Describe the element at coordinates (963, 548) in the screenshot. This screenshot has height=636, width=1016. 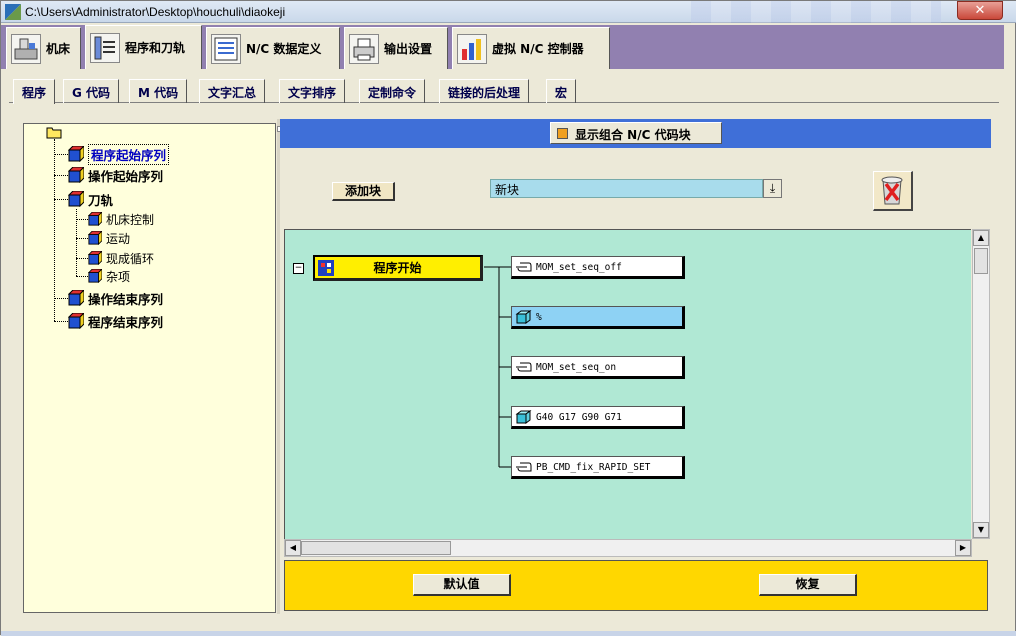
I see `scroll-right-icon: ▶` at that location.